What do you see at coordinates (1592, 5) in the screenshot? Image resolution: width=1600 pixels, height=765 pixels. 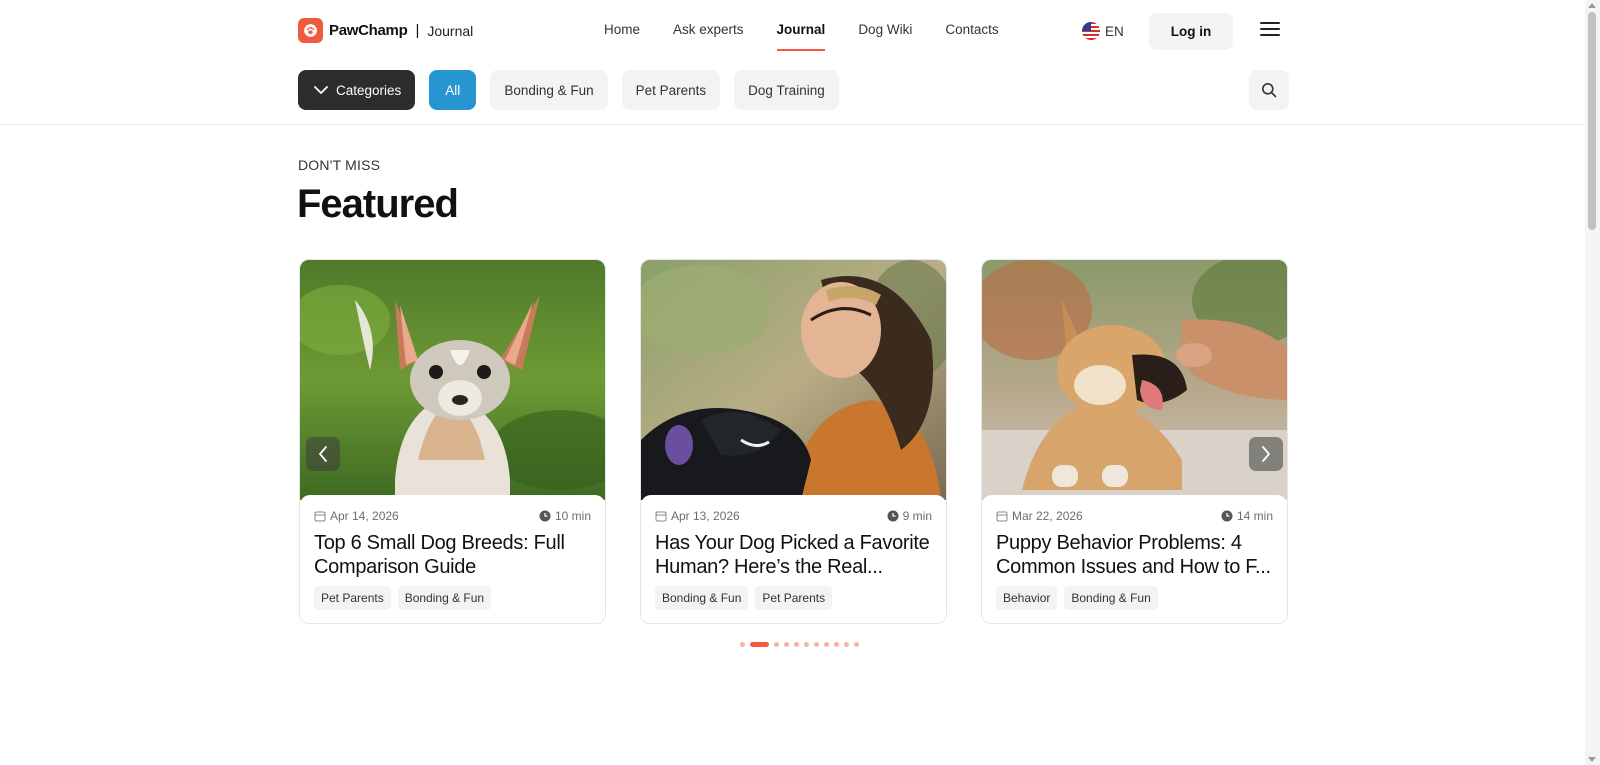 I see `scroll-up-icon` at bounding box center [1592, 5].